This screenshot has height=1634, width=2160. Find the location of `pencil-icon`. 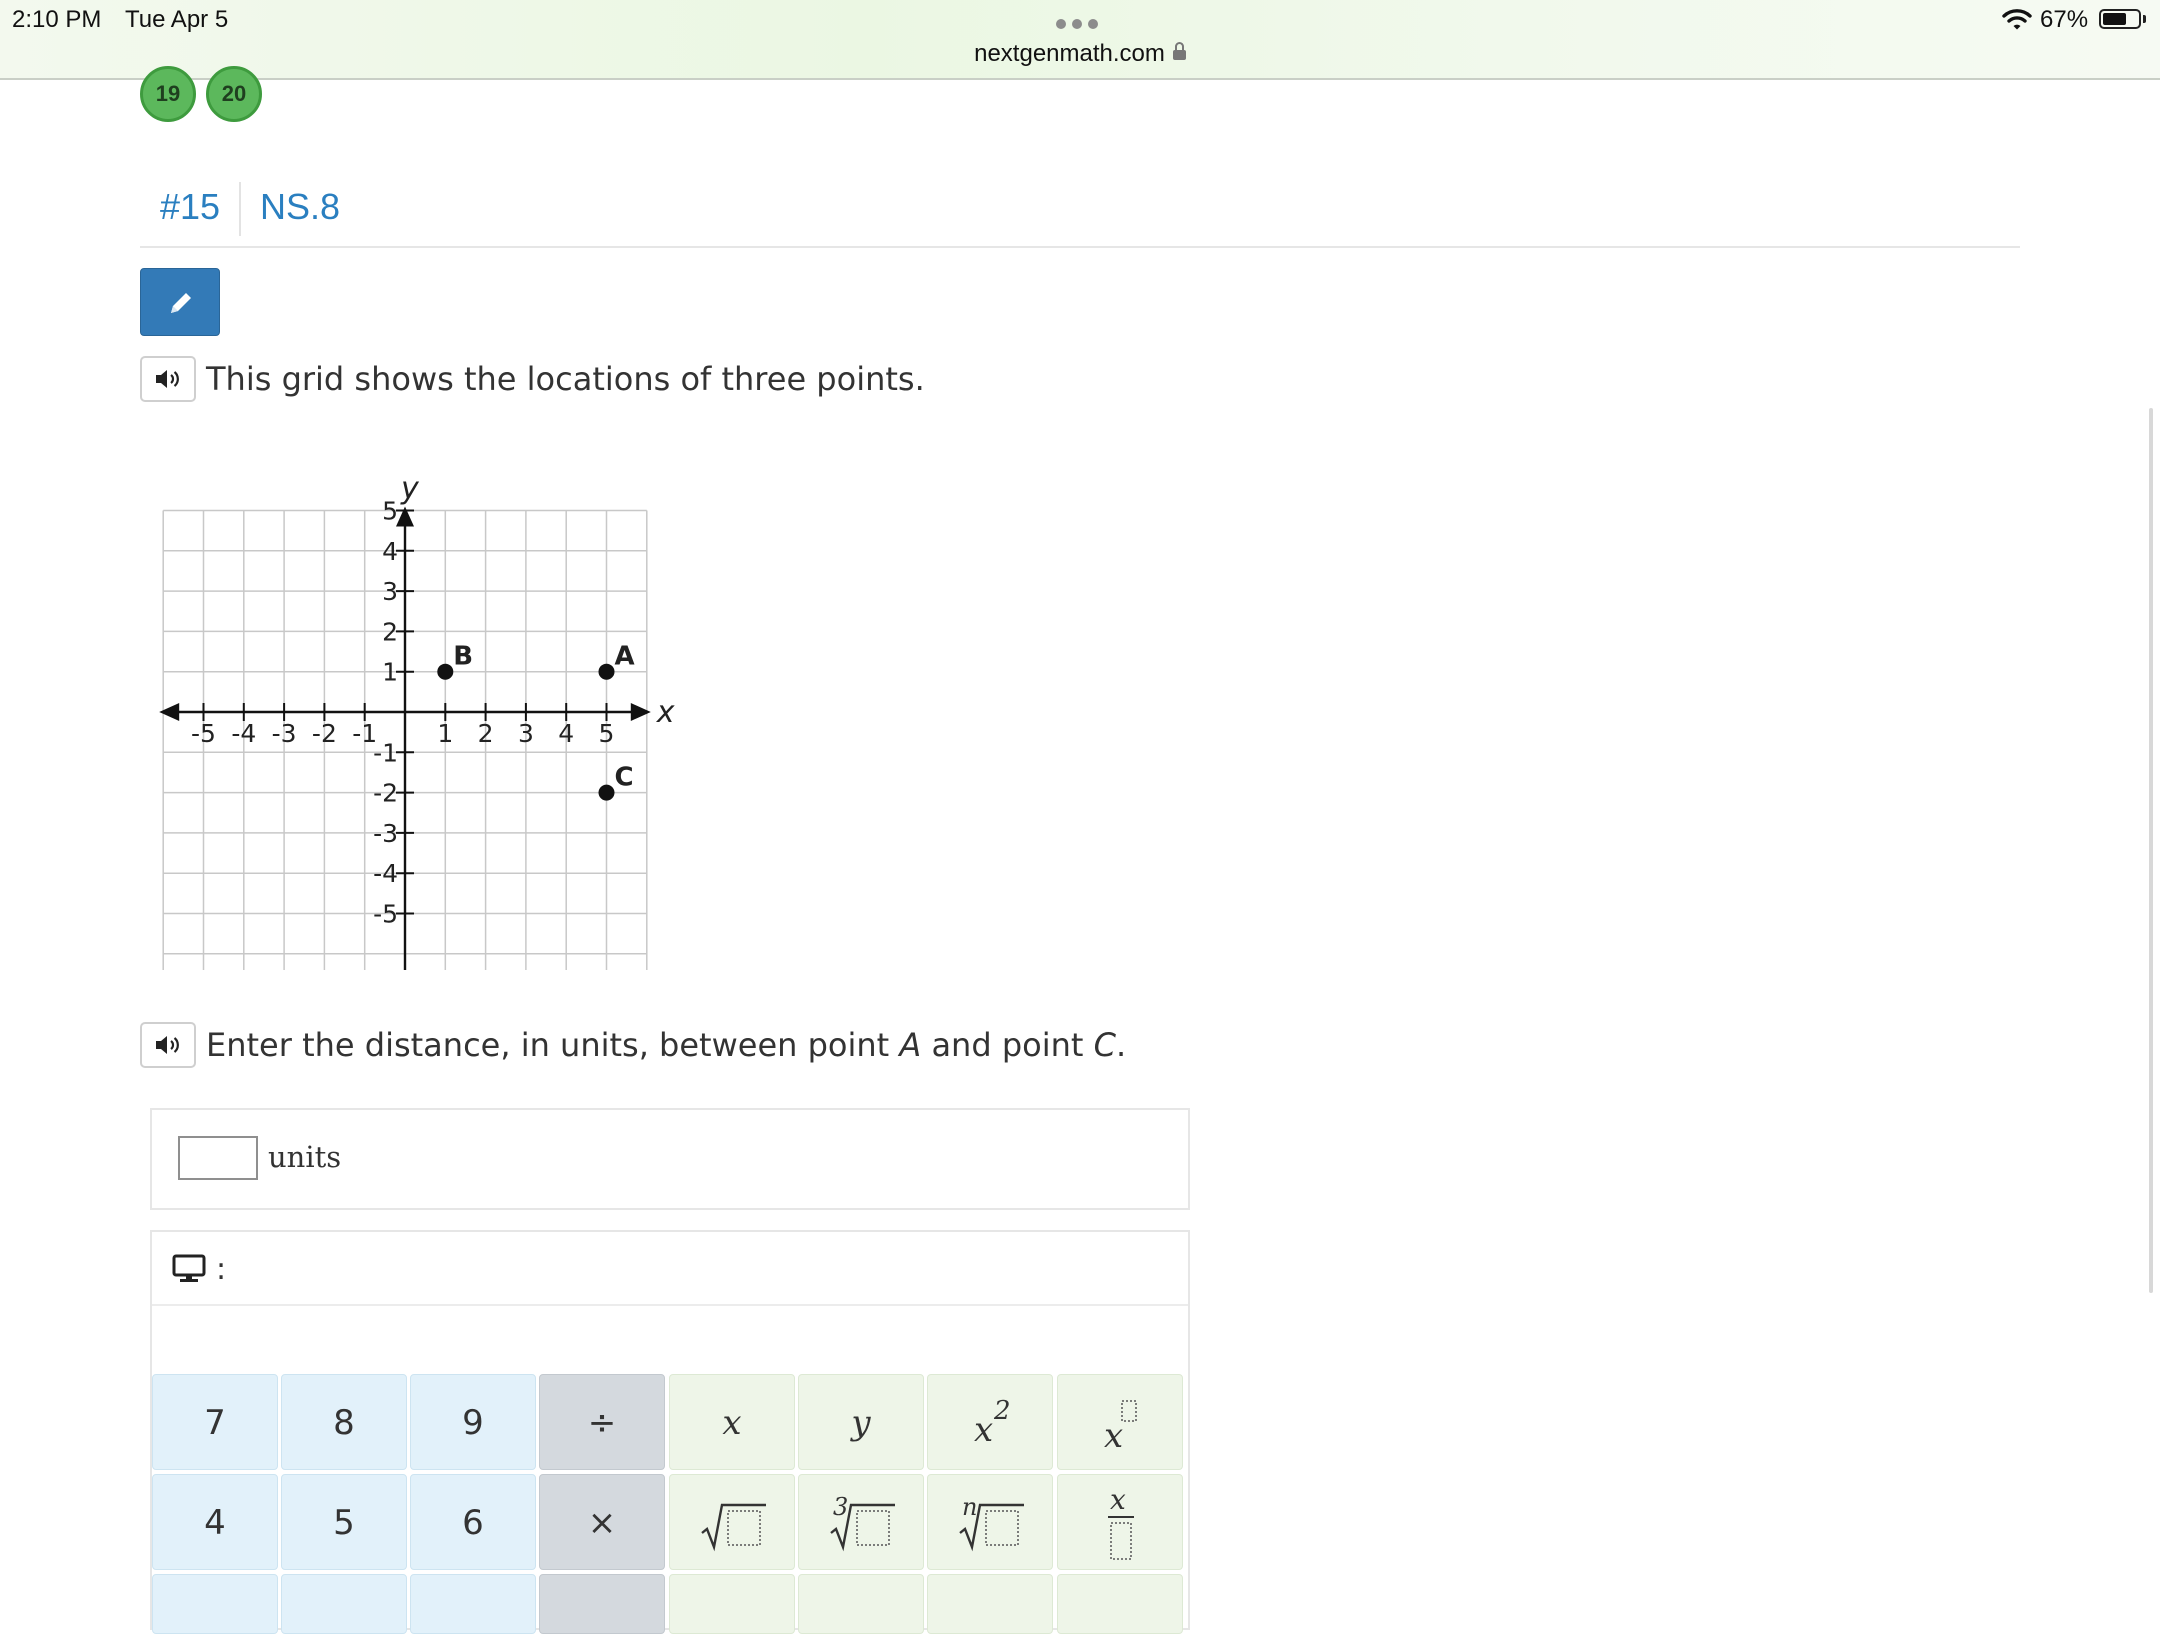

pencil-icon is located at coordinates (181, 303).